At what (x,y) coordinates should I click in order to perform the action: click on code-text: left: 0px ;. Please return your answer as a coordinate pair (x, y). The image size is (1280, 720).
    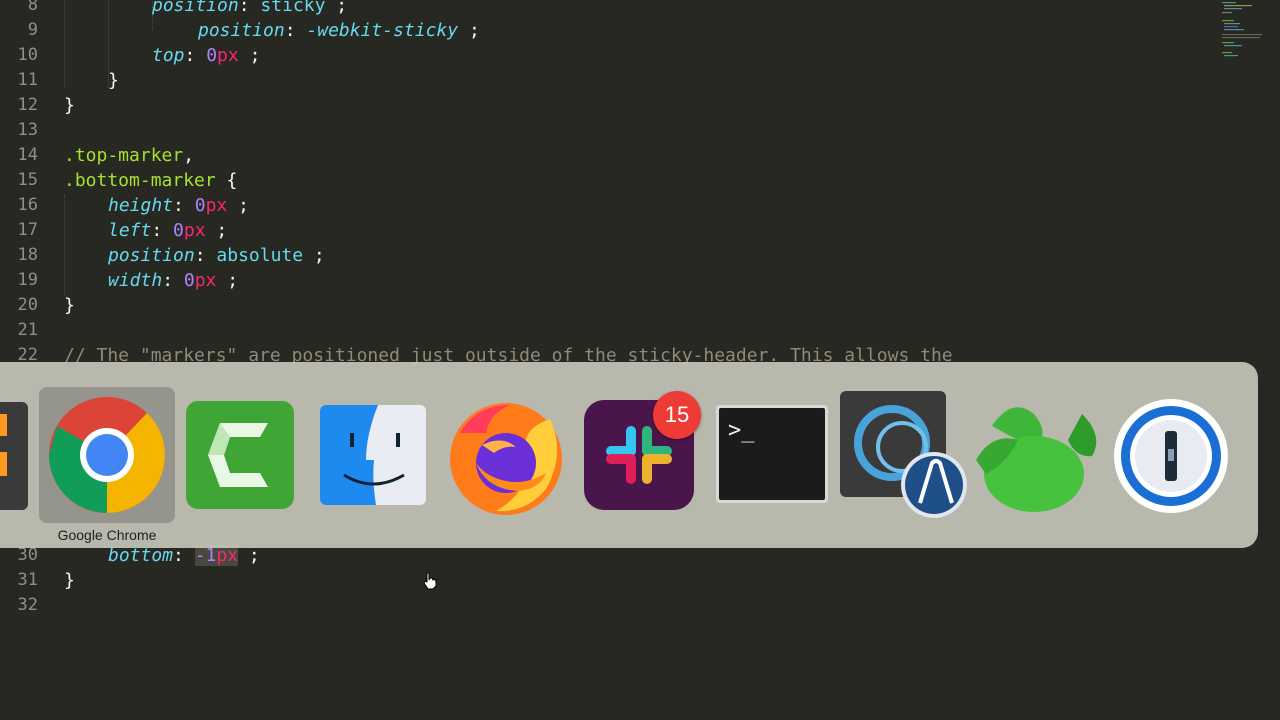
    Looking at the image, I should click on (167, 230).